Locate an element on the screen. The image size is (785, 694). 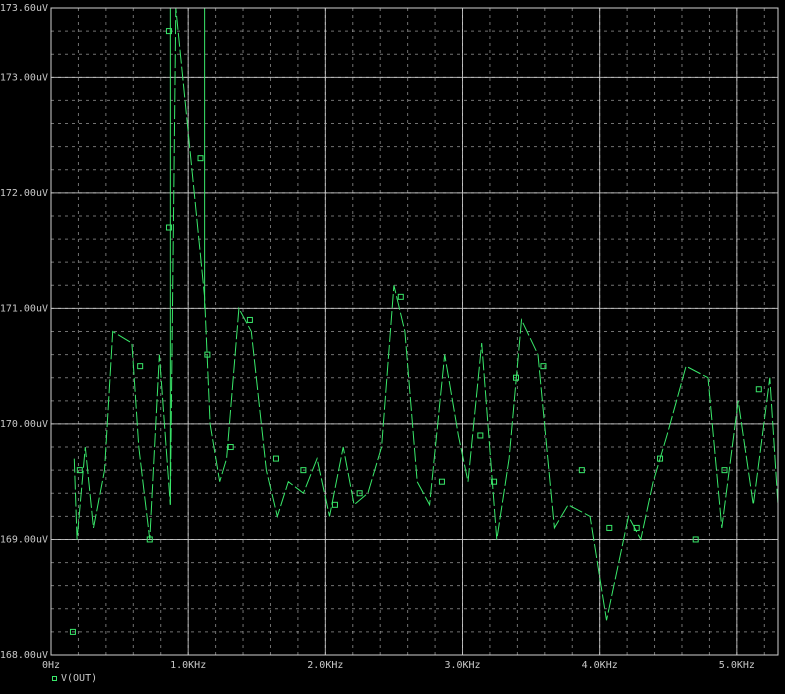
legend: V(OUT) is located at coordinates (74, 678).